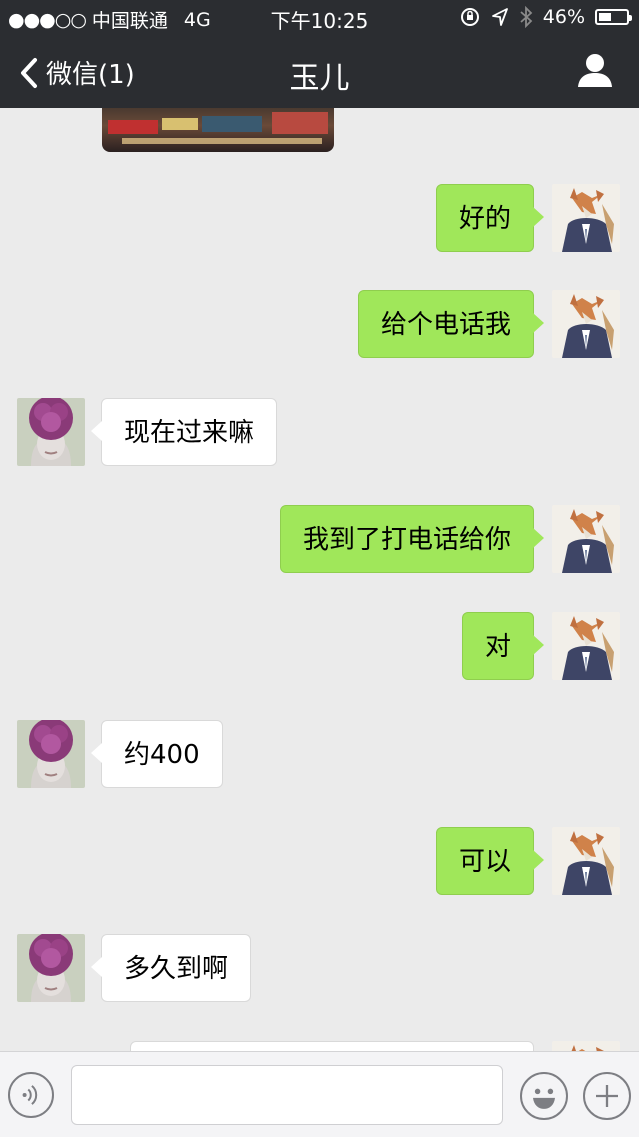 The width and height of the screenshot is (639, 1137). What do you see at coordinates (503, 646) in the screenshot?
I see `sent-message-bubble: 对` at bounding box center [503, 646].